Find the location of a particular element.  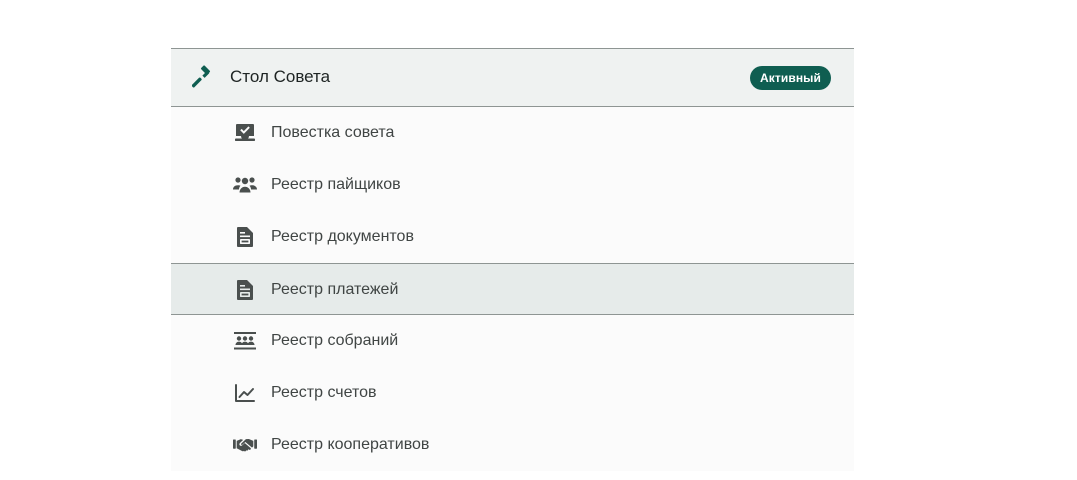

people-icon is located at coordinates (245, 185).